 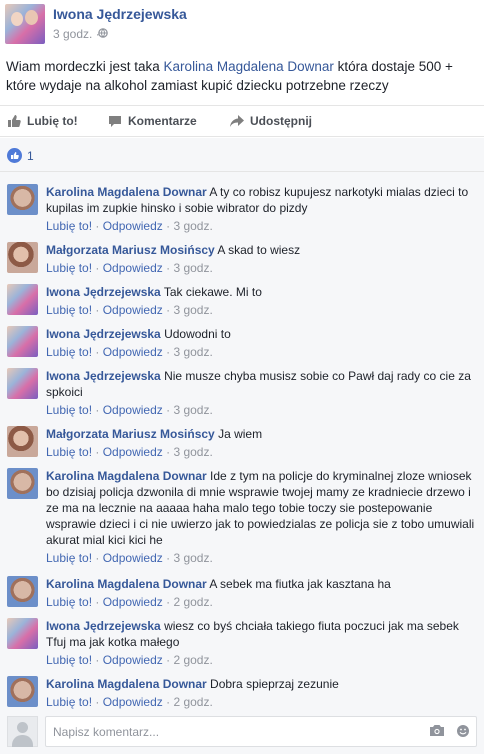 I want to click on like-button: Lubię to!, so click(x=42, y=121).